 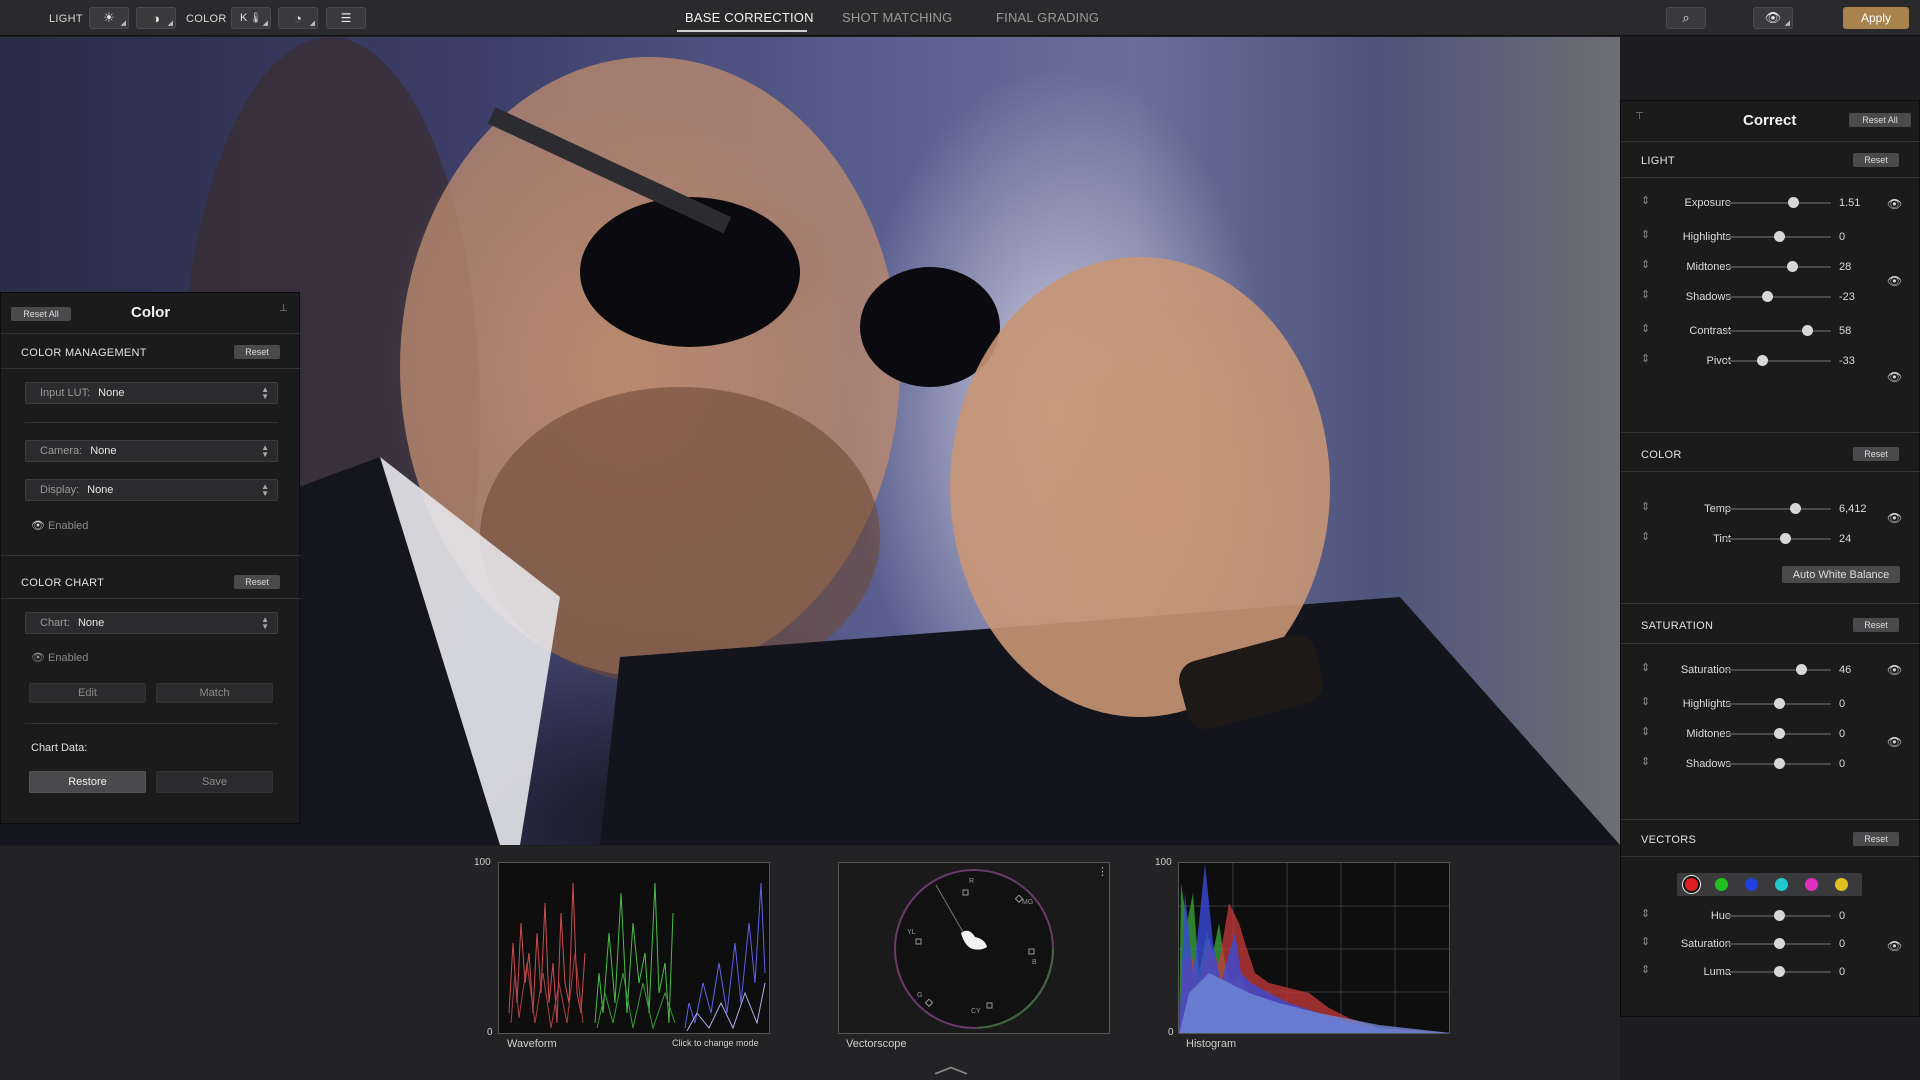 What do you see at coordinates (1876, 160) in the screenshot?
I see `light-reset-button: Reset` at bounding box center [1876, 160].